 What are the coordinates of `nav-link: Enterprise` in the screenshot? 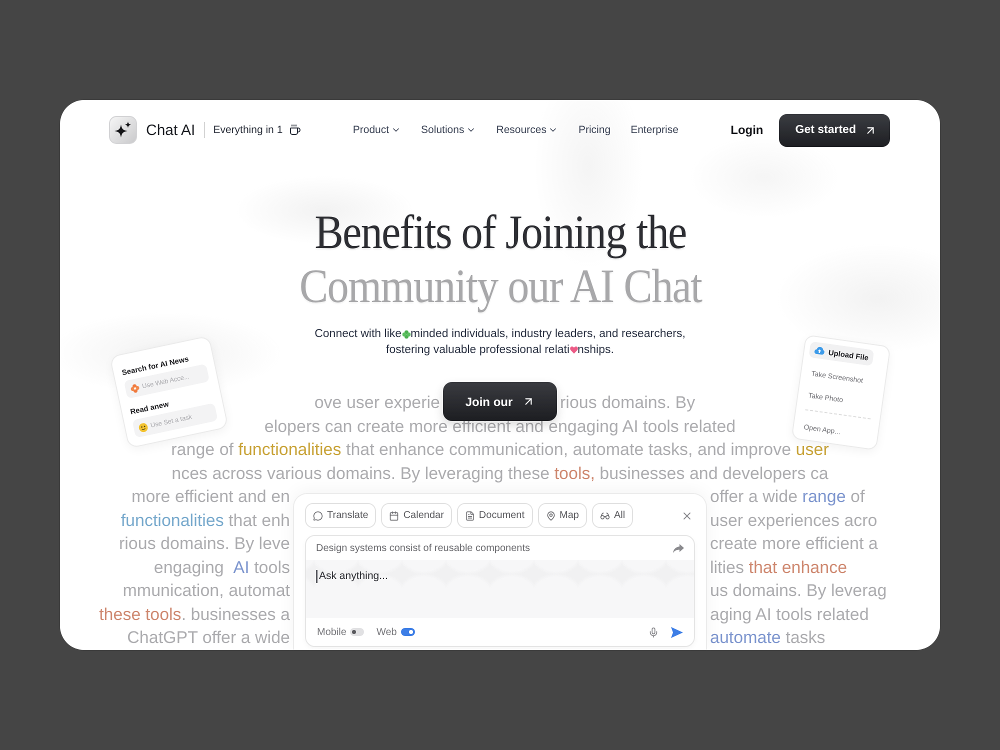 It's located at (654, 130).